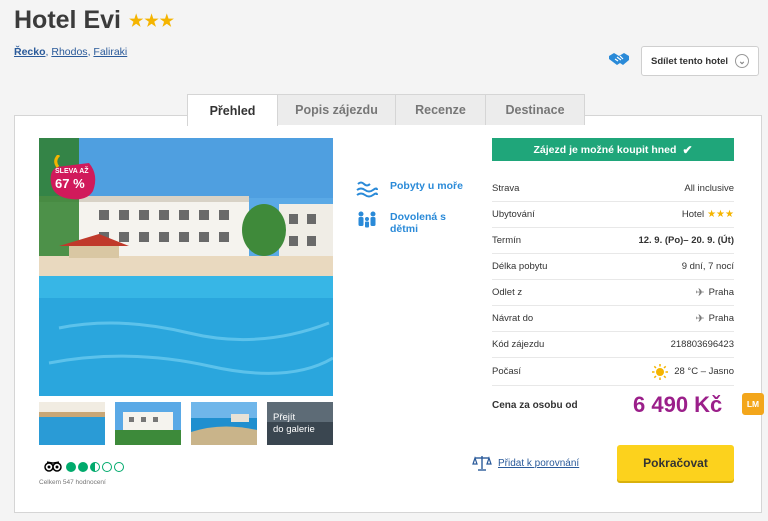 Image resolution: width=768 pixels, height=521 pixels. I want to click on info-value: 28 °C – Jasno, so click(693, 371).